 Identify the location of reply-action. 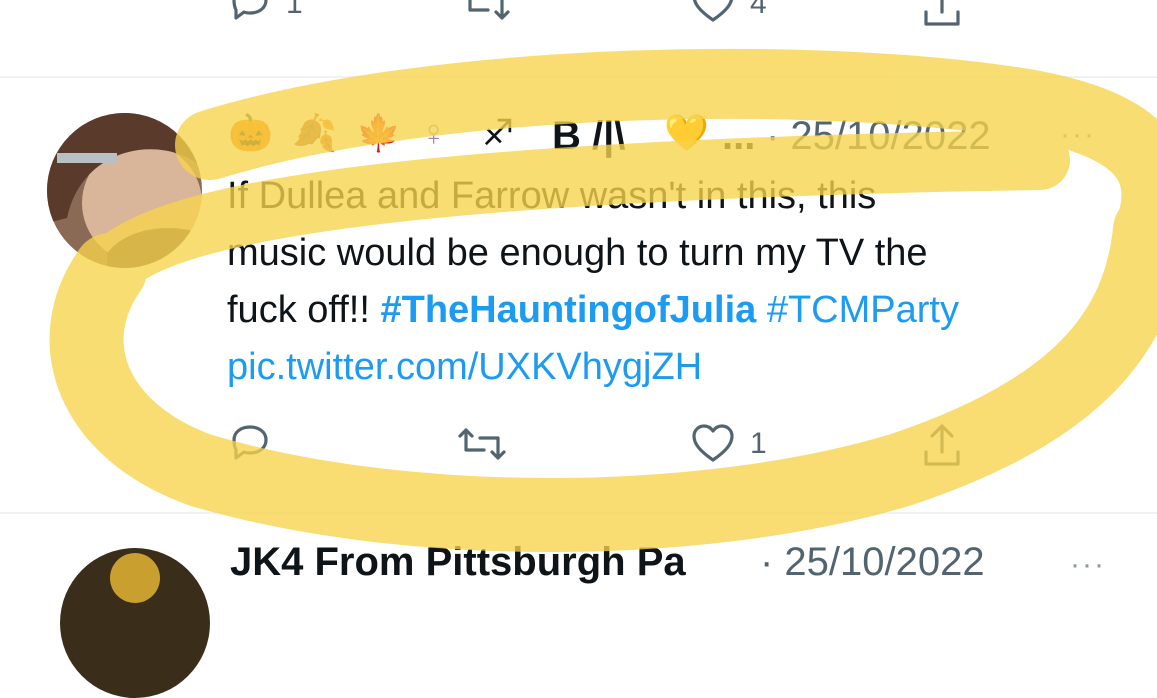
(250, 444).